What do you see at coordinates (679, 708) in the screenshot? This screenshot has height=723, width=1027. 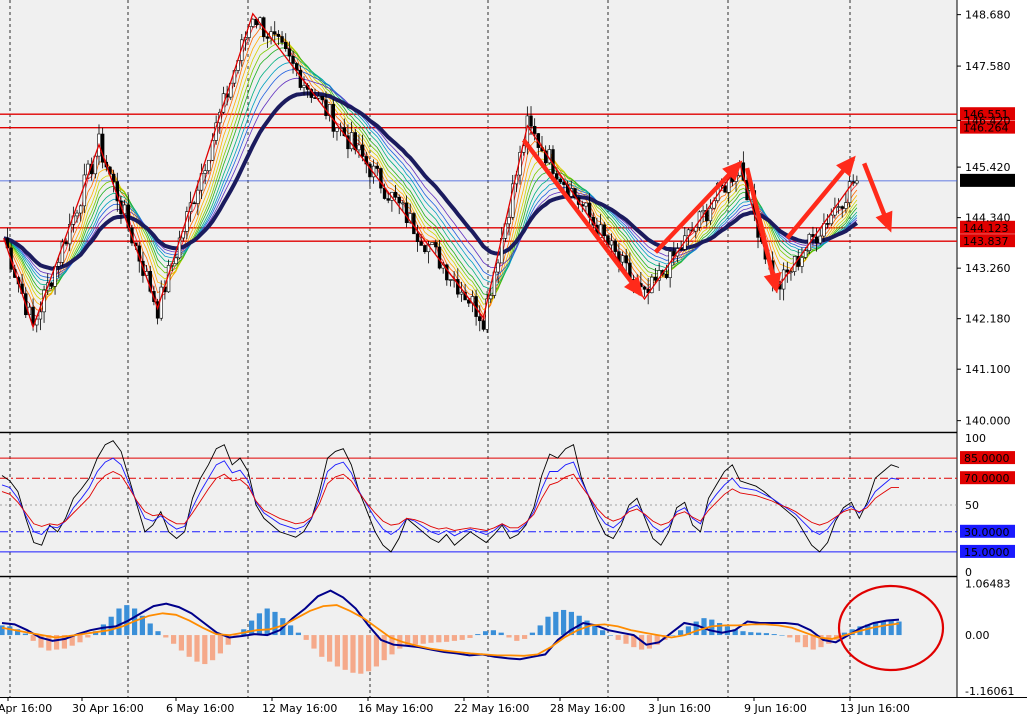 I see `time-label: 3 Jun 16:00` at bounding box center [679, 708].